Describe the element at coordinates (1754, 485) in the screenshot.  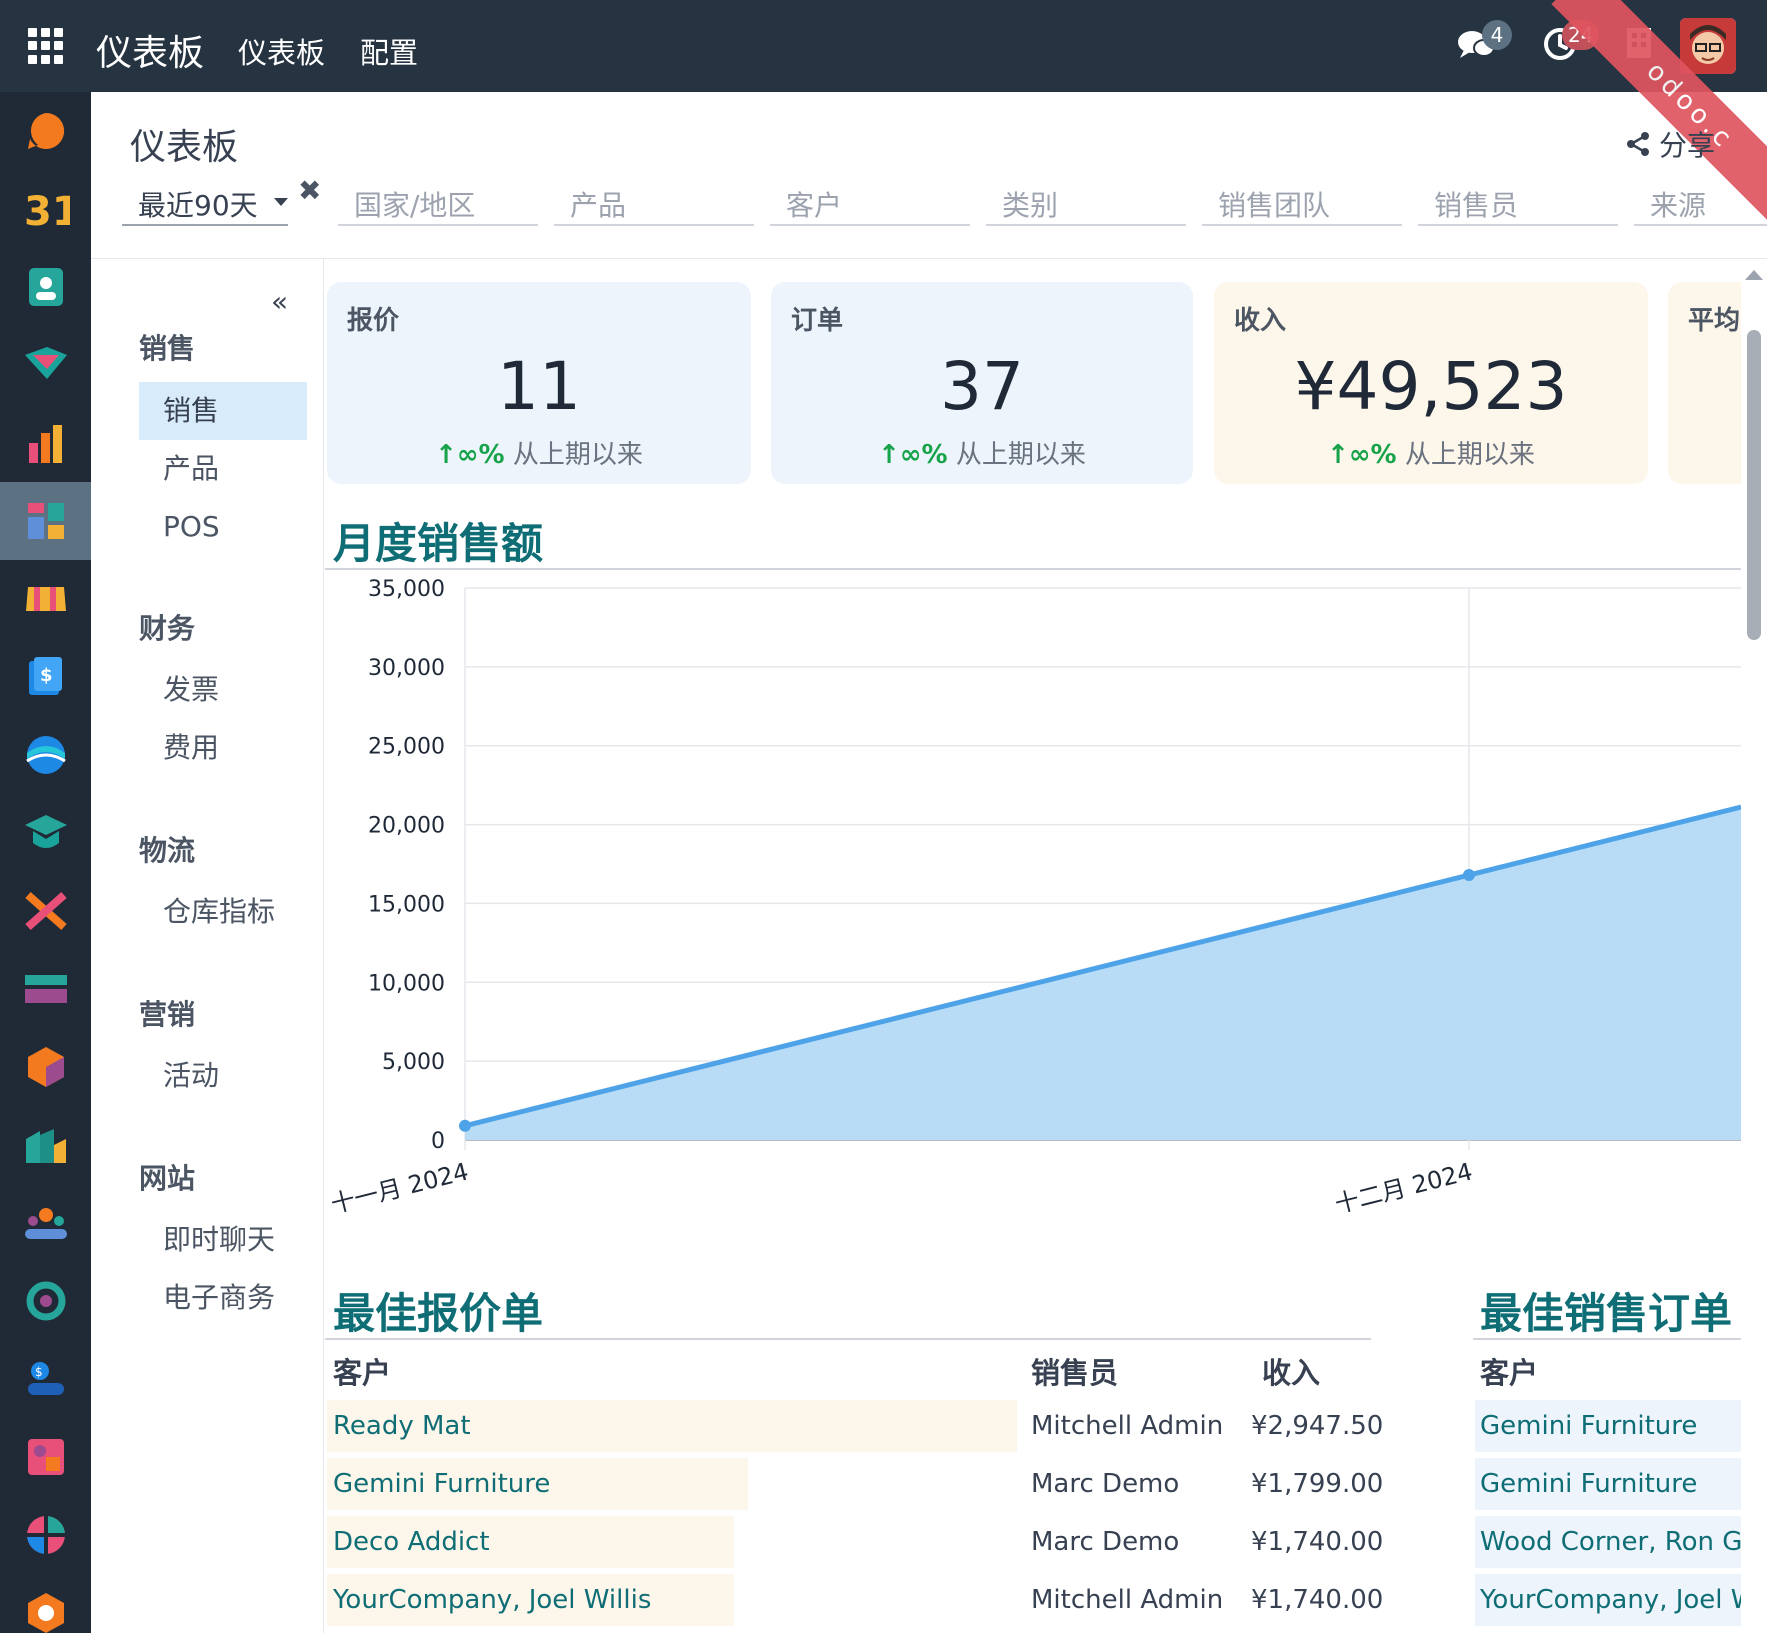
I see `scroll-thumb` at that location.